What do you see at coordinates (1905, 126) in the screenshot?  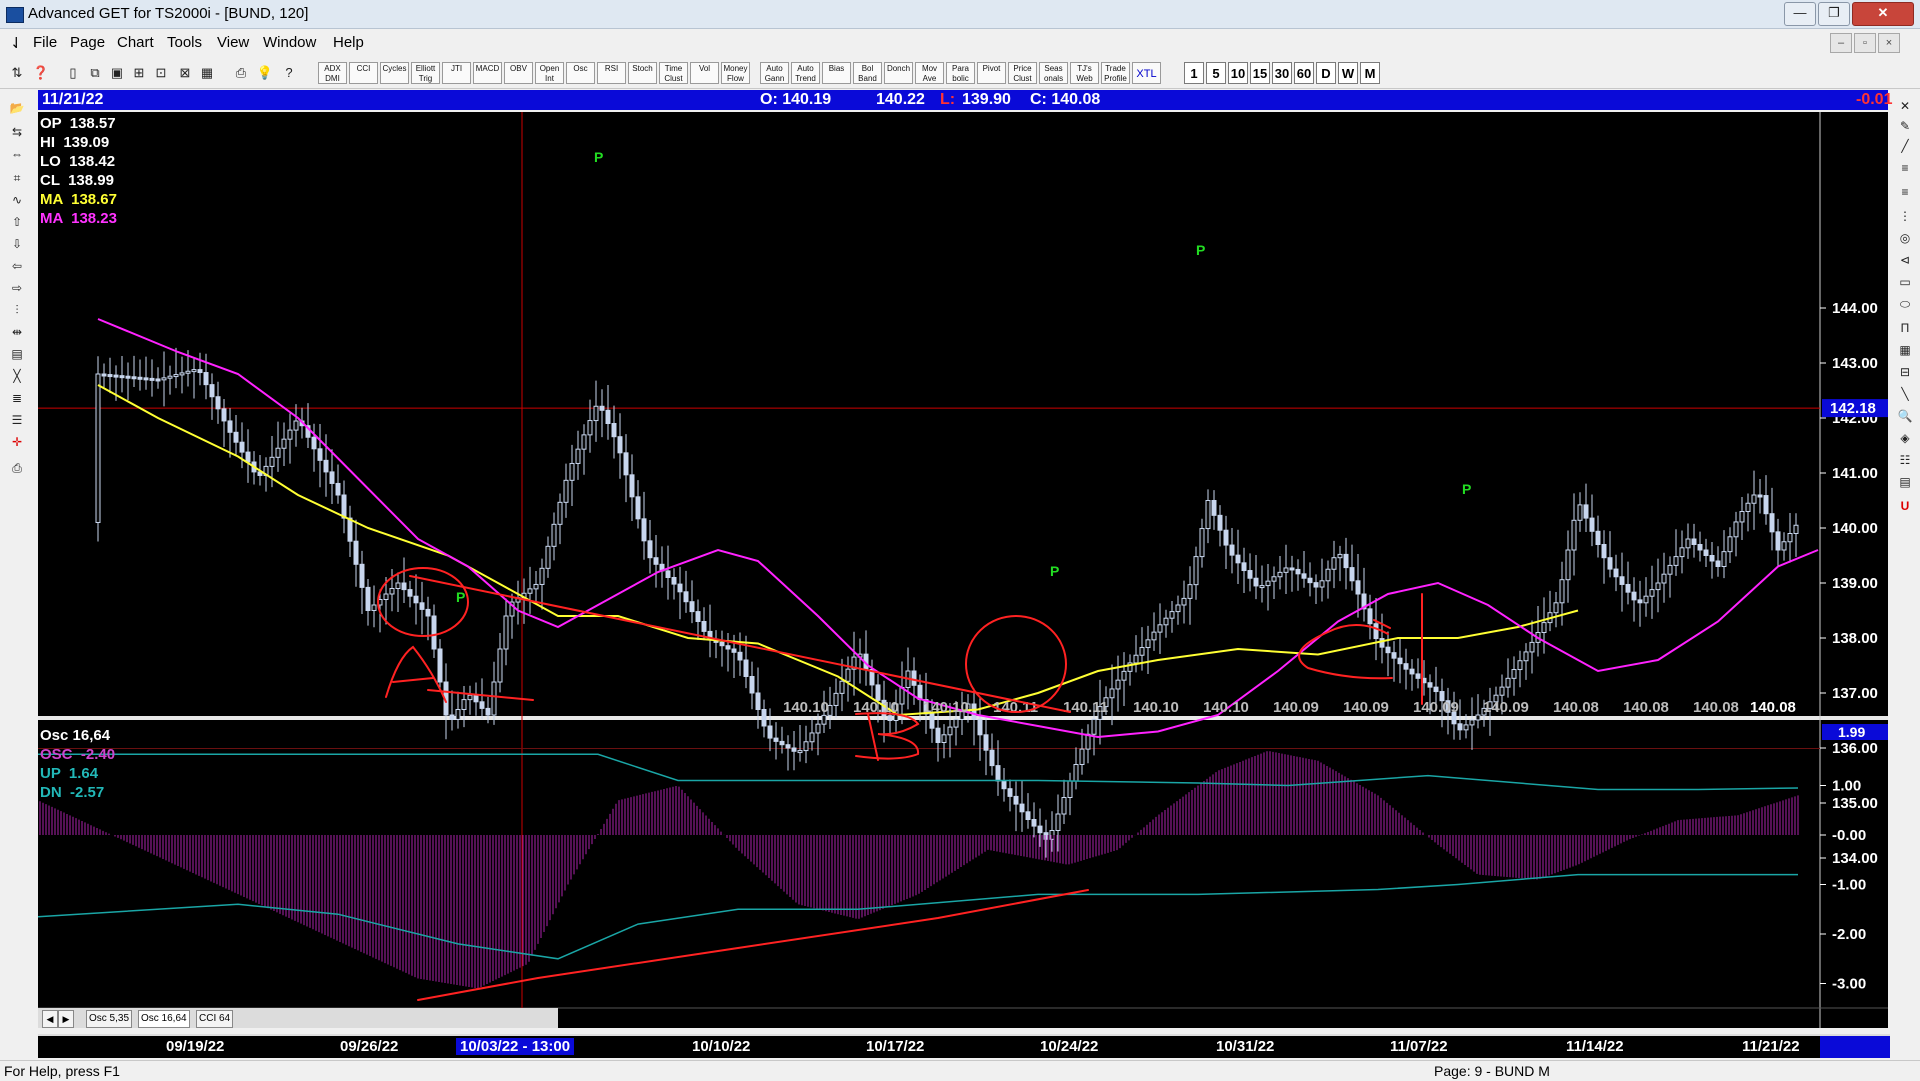 I see `pencil-icon: ✎` at bounding box center [1905, 126].